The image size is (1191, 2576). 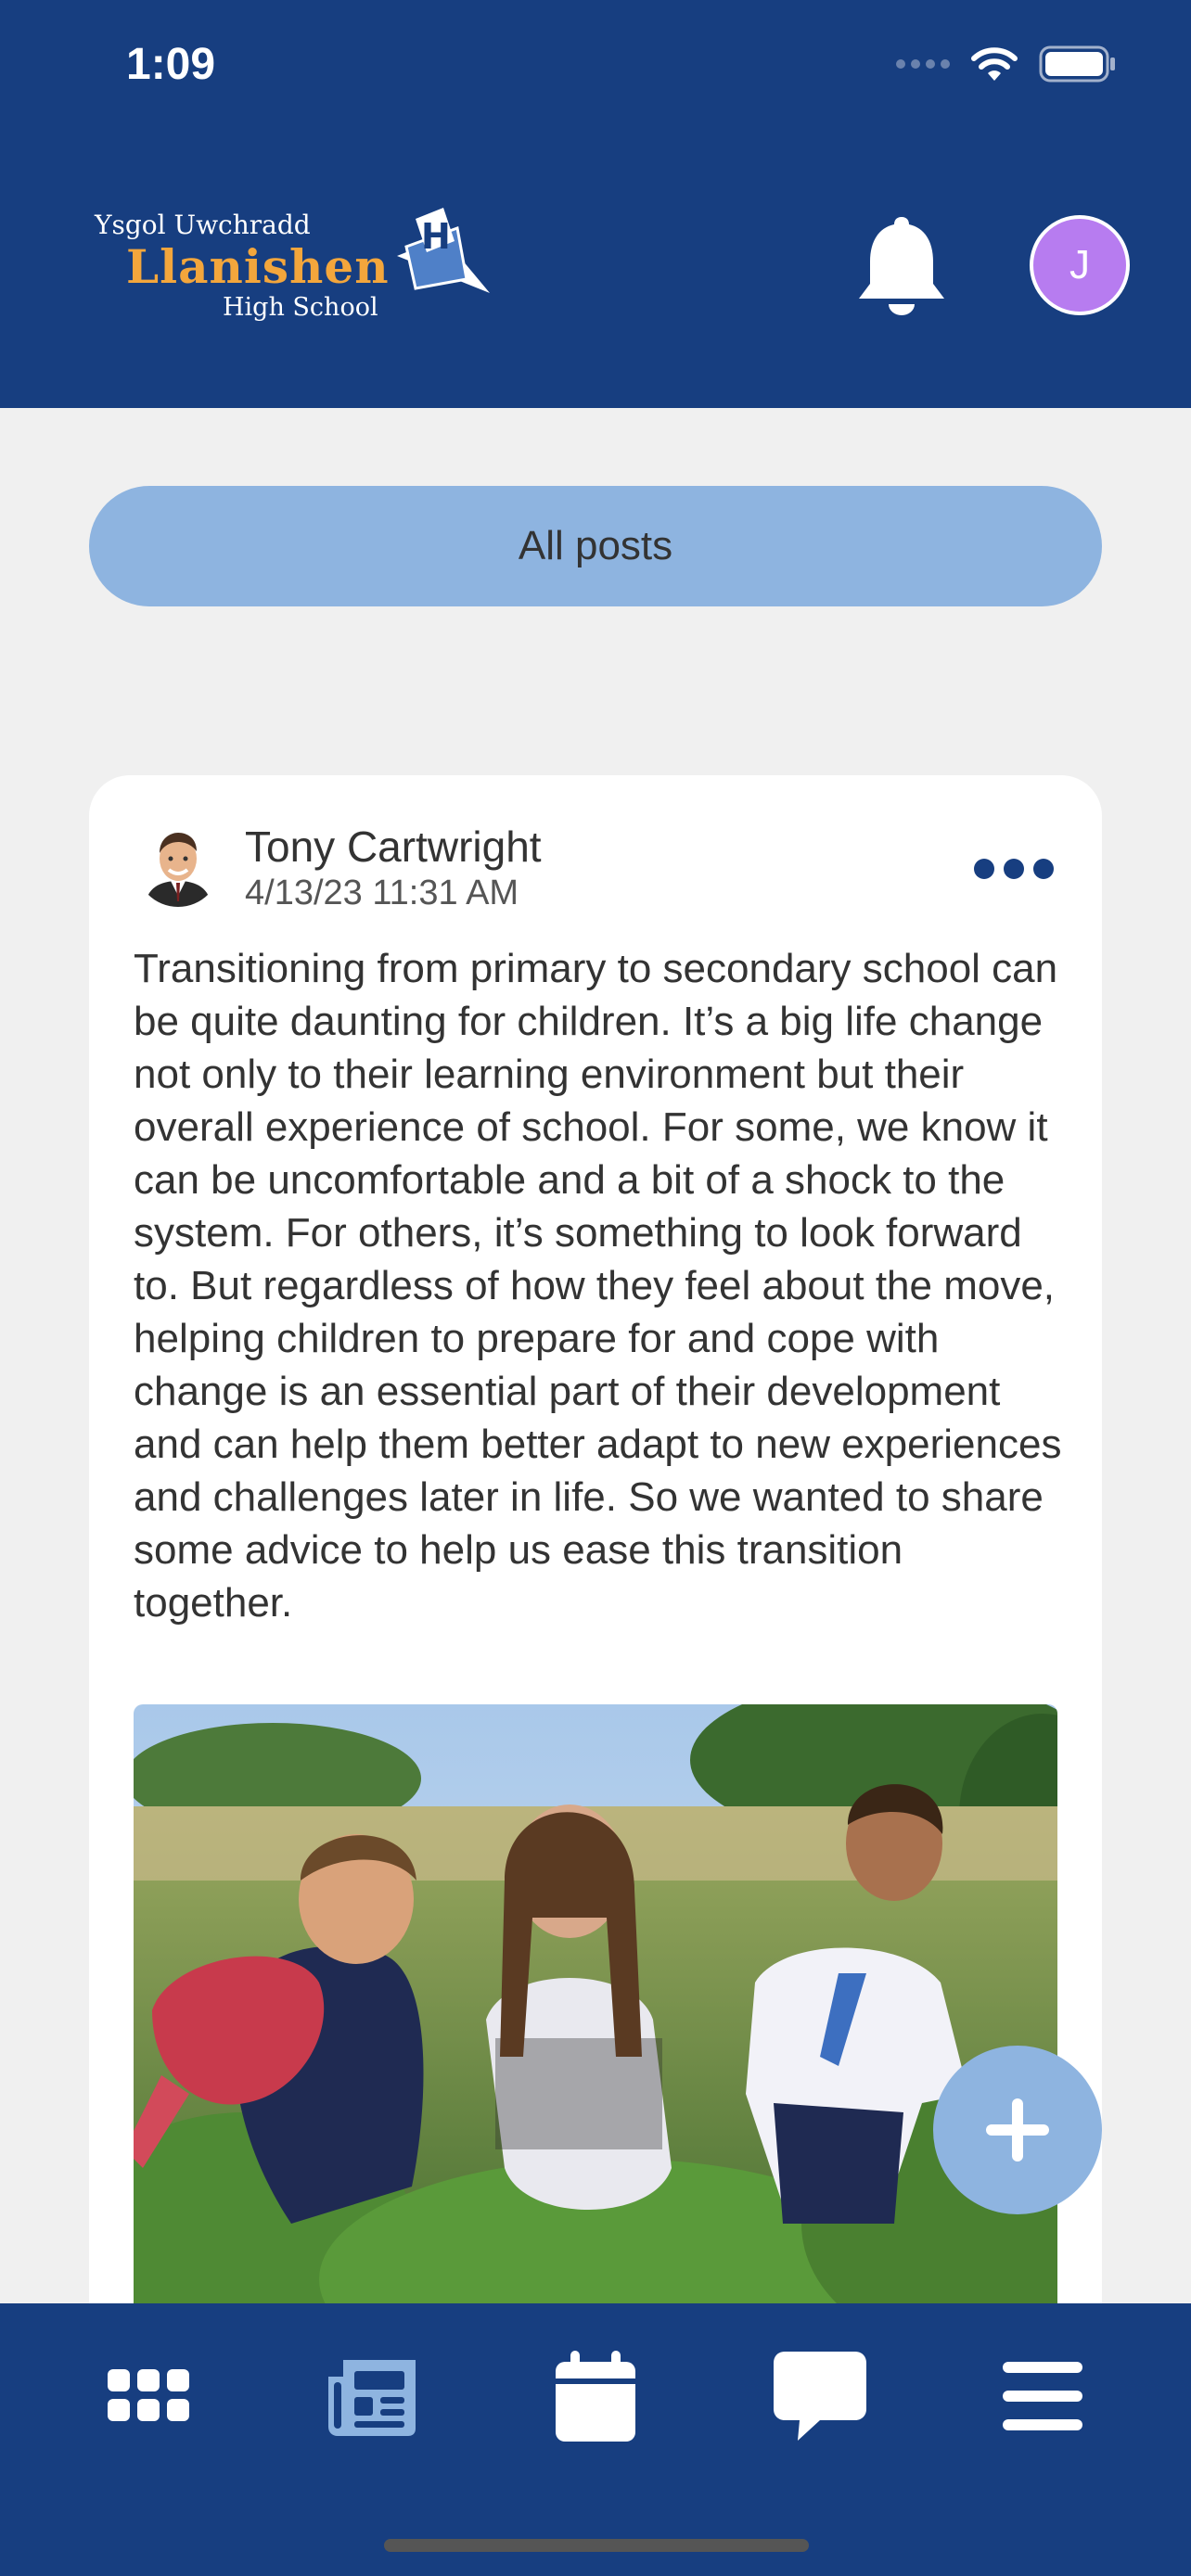 I want to click on author-avatar, so click(x=178, y=864).